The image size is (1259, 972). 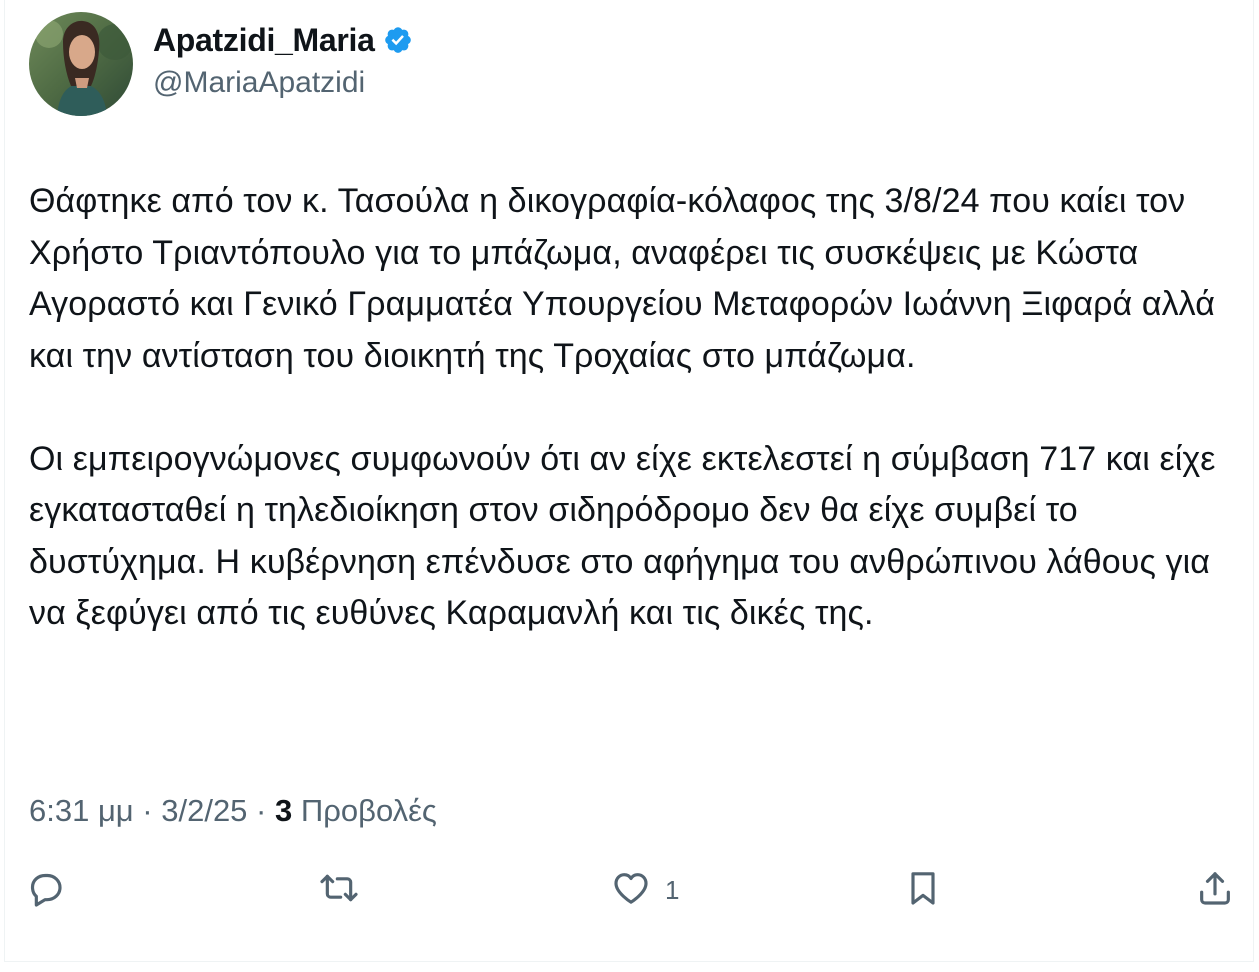 I want to click on retweet-icon, so click(x=339, y=890).